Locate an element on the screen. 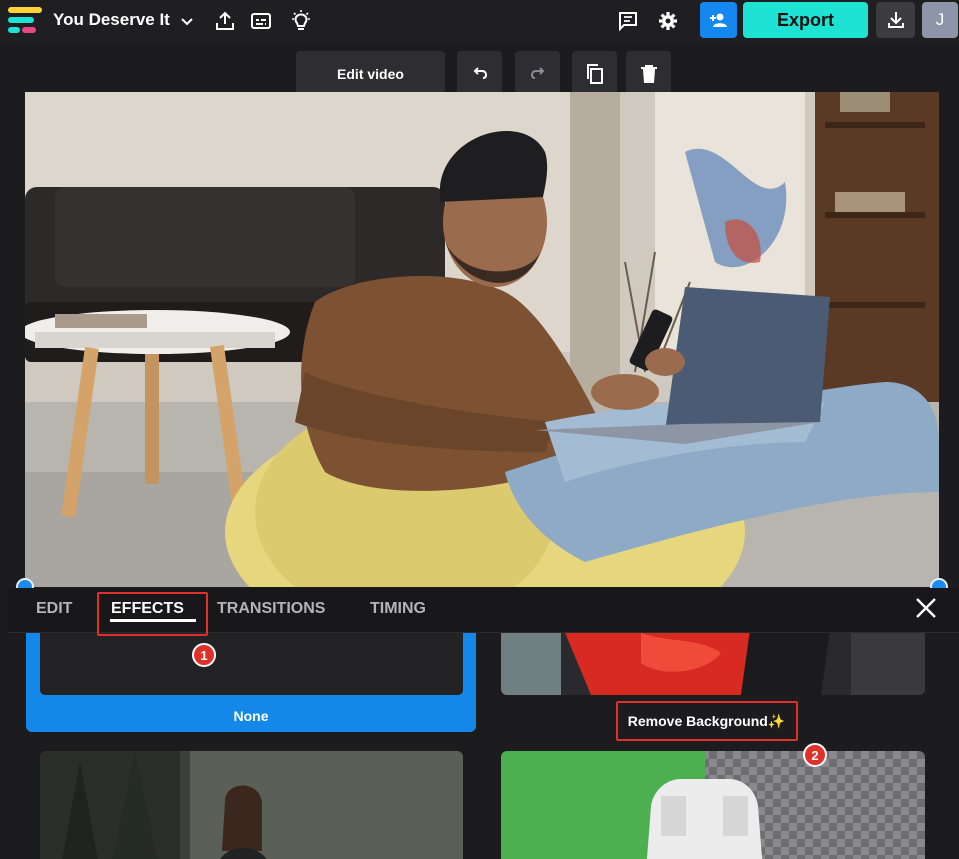  tab-edit: EDIT is located at coordinates (54, 609).